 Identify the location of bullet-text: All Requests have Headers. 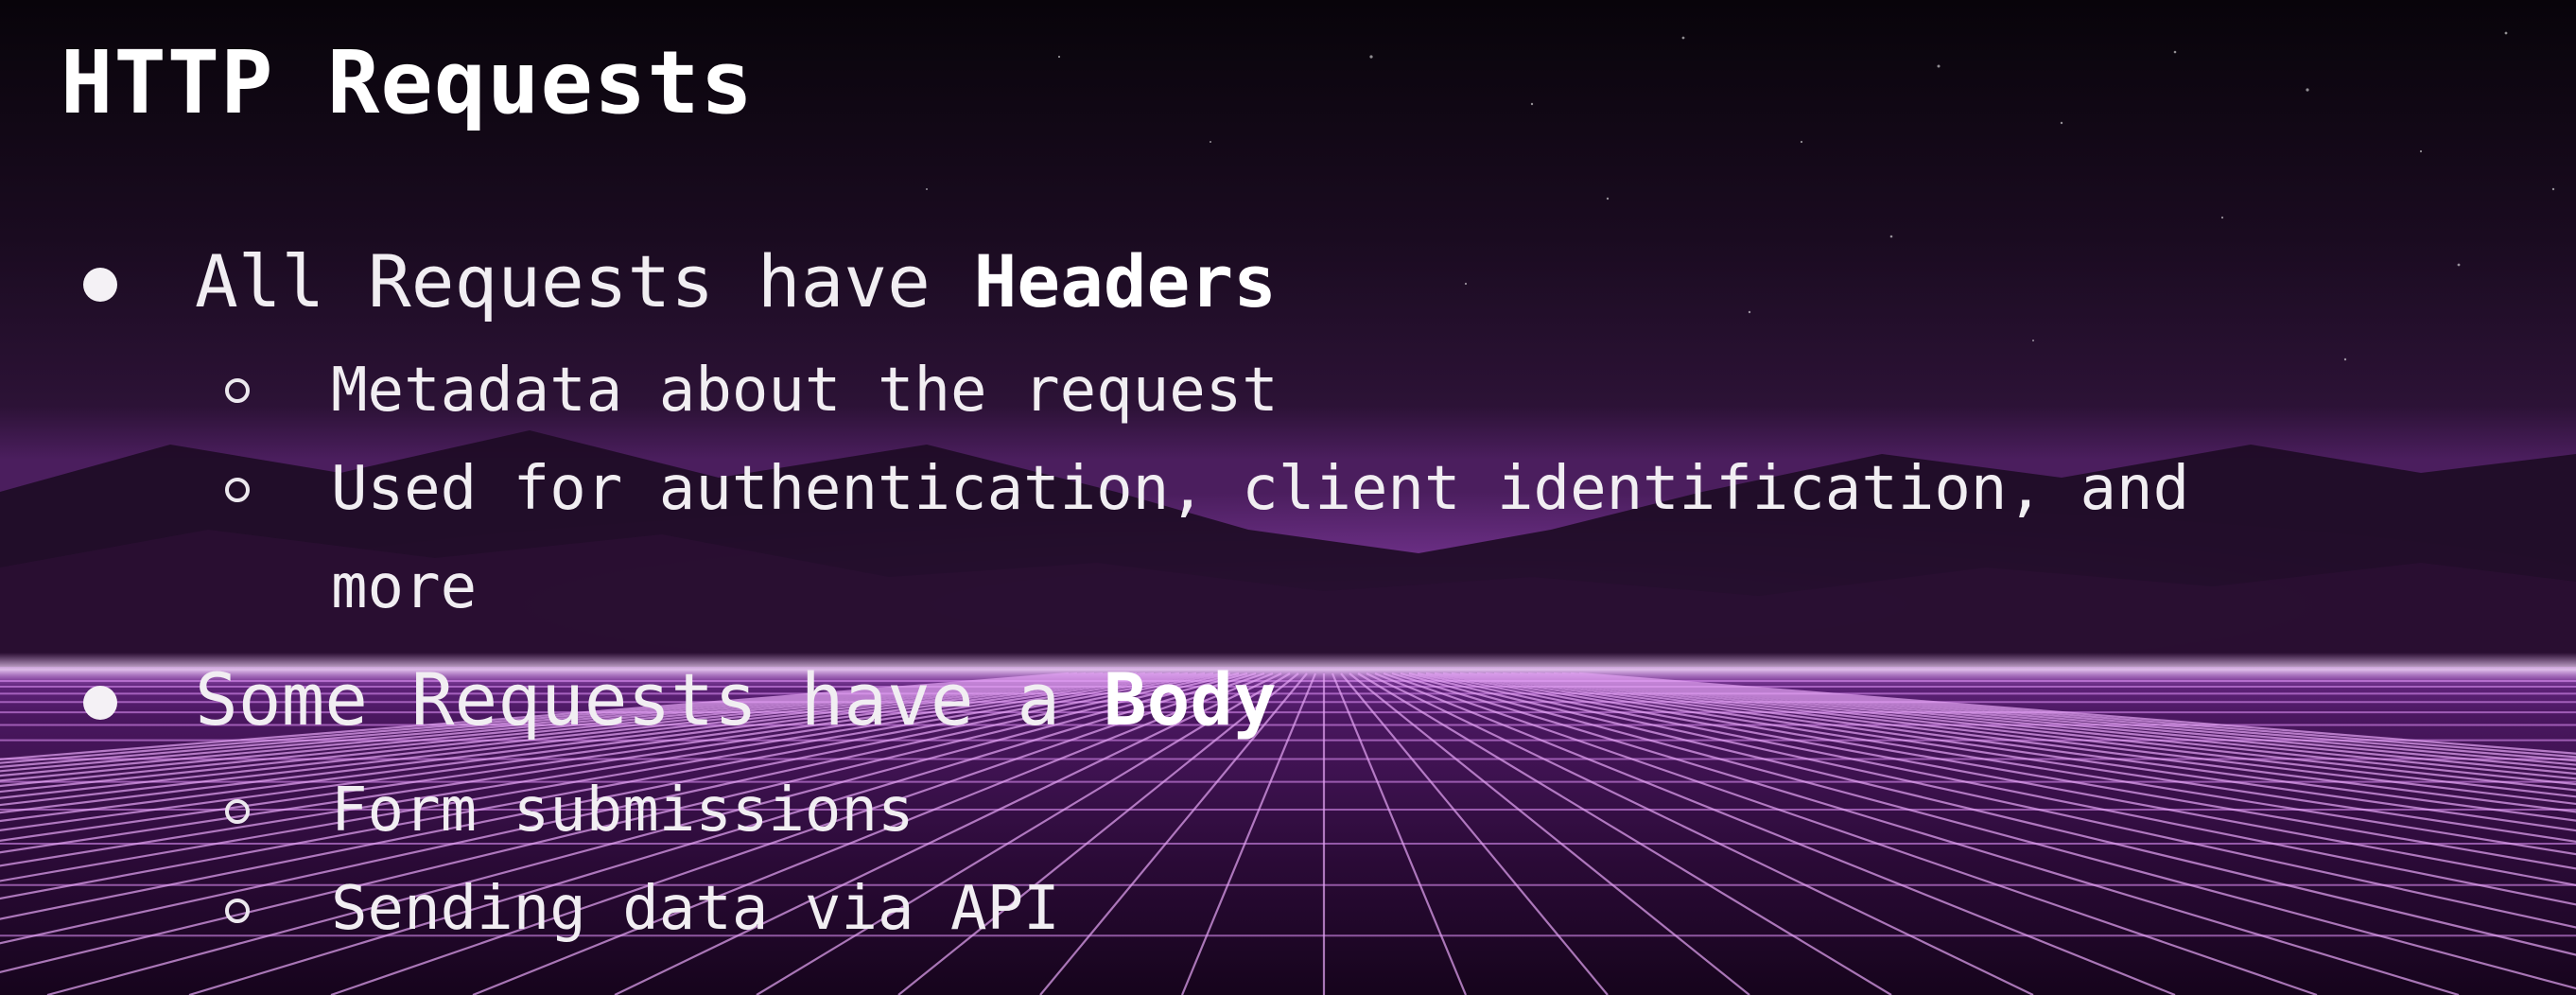
(736, 282).